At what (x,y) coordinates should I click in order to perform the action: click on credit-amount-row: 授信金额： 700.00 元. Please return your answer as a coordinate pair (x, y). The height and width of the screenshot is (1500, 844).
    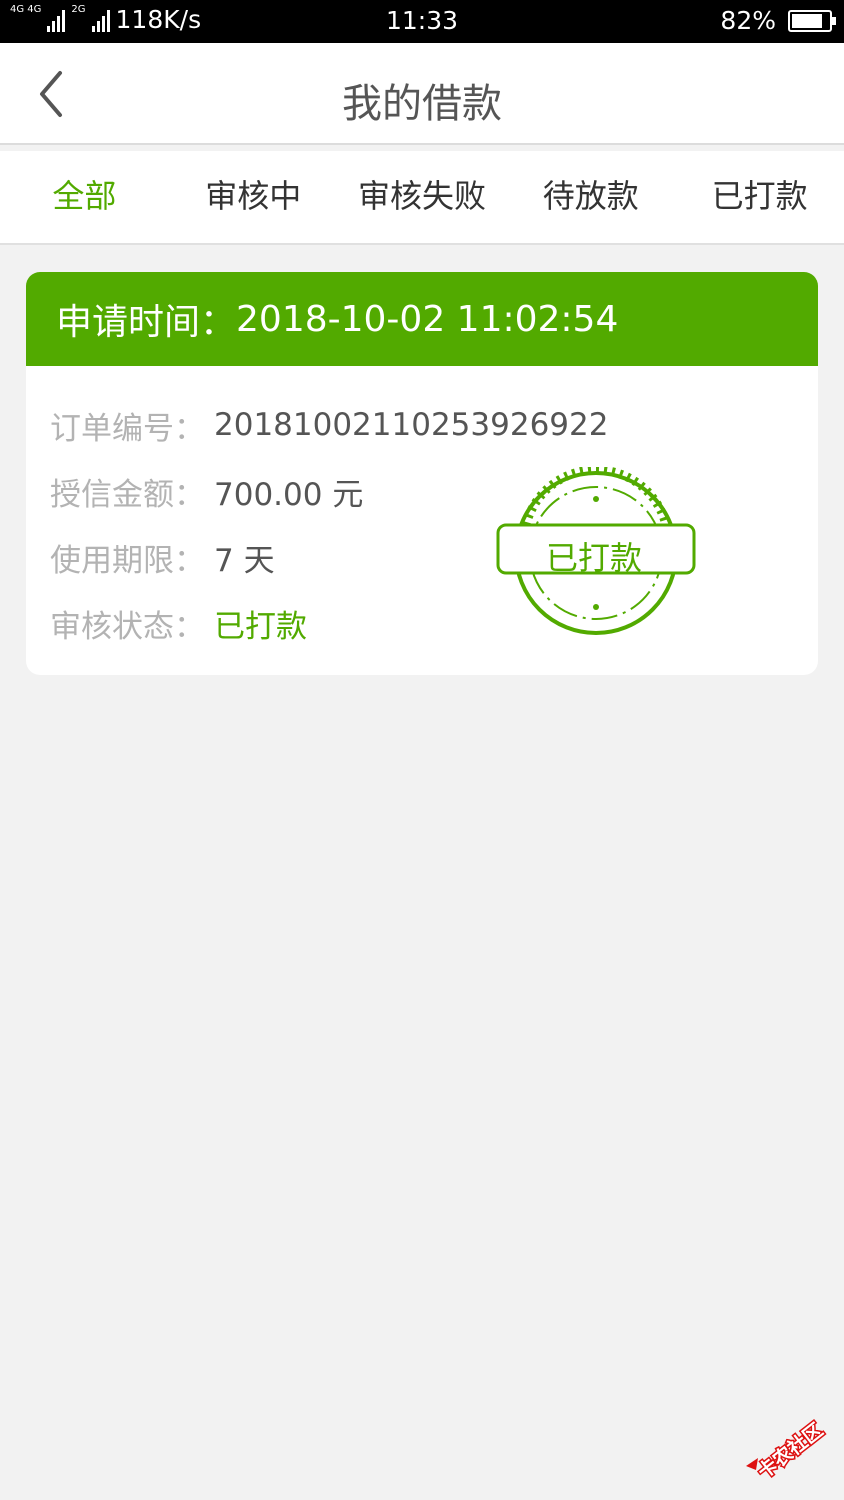
    Looking at the image, I should click on (434, 491).